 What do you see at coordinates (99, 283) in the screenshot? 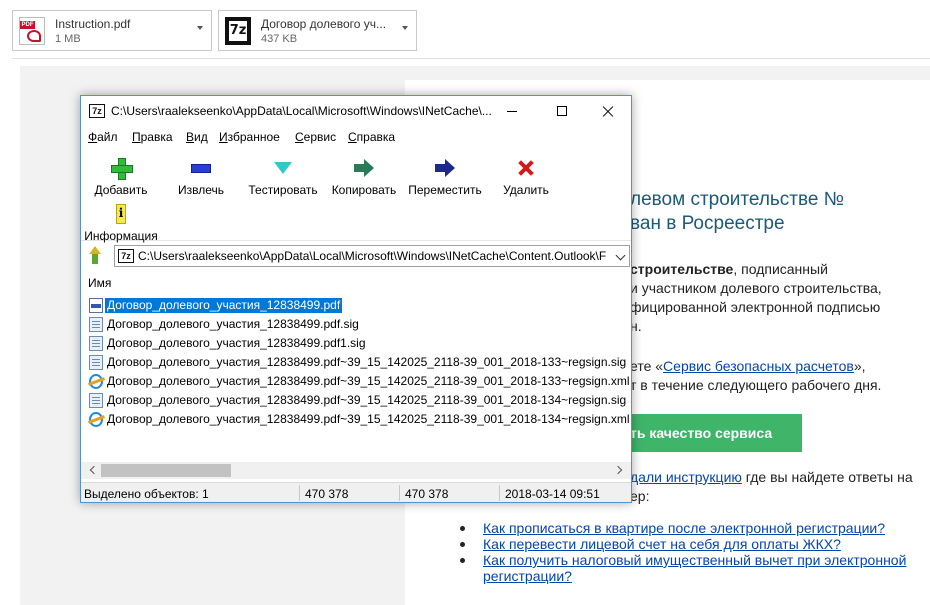
I see `column-header-name: Имя` at bounding box center [99, 283].